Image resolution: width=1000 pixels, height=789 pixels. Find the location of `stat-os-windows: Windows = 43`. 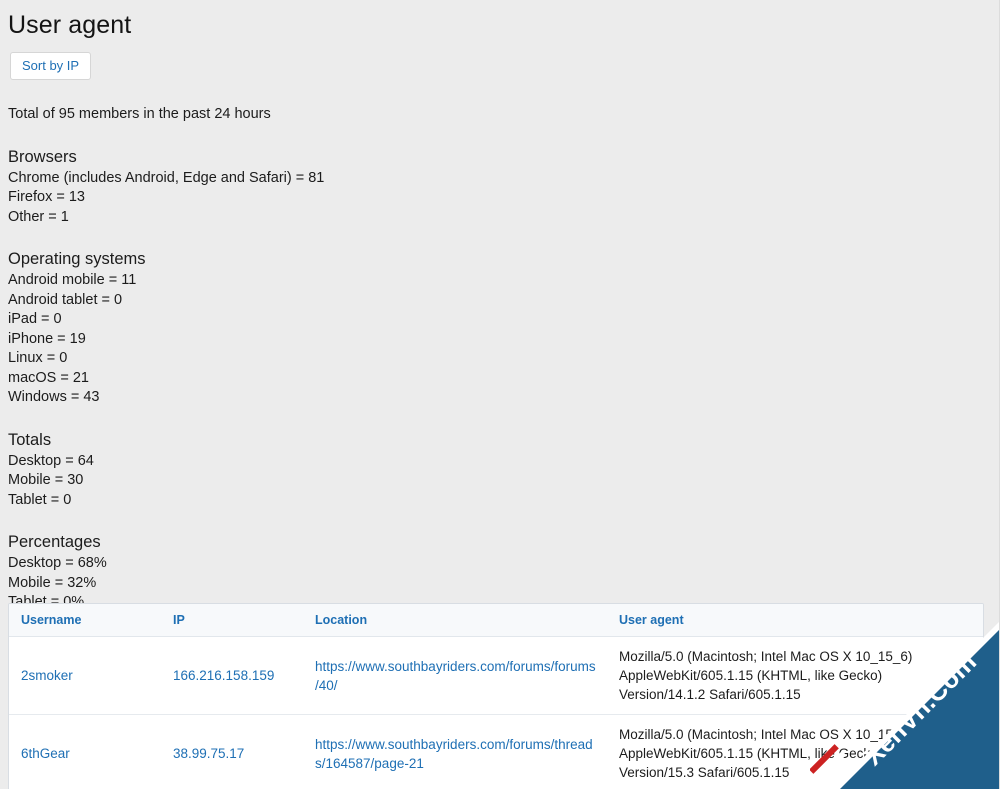

stat-os-windows: Windows = 43 is located at coordinates (54, 397).